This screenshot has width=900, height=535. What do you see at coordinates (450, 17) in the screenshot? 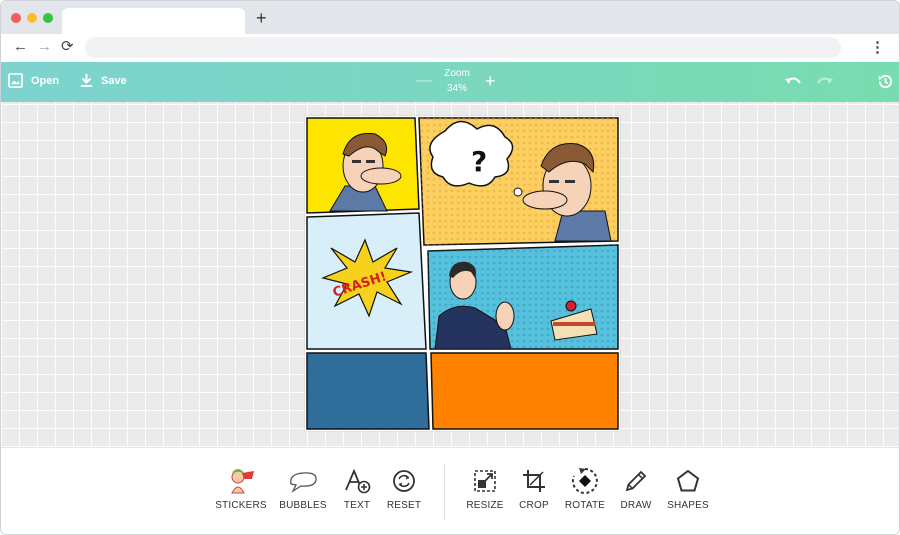
I see `browser-tabbar: +` at bounding box center [450, 17].